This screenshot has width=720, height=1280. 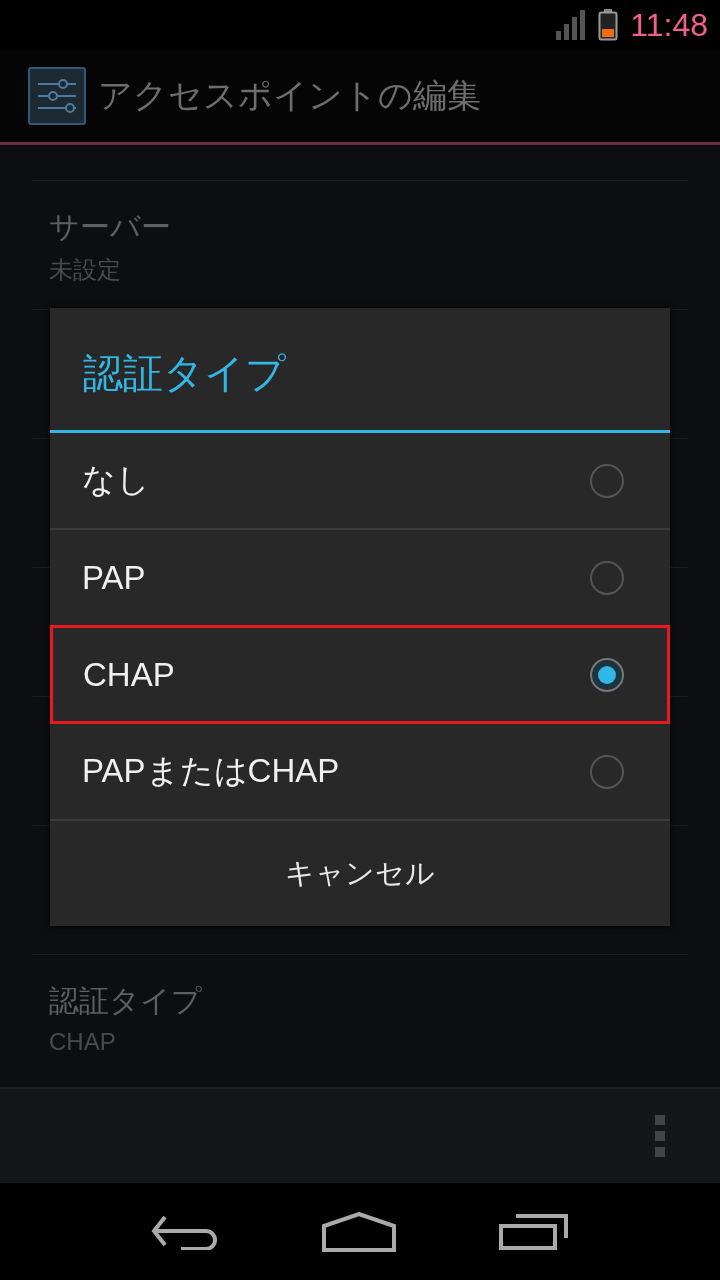 I want to click on option-row: PAP, so click(x=360, y=578).